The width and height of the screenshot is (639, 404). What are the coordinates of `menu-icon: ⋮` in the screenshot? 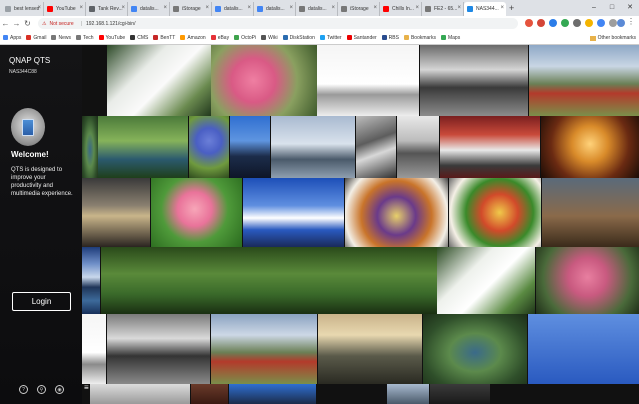 It's located at (631, 21).